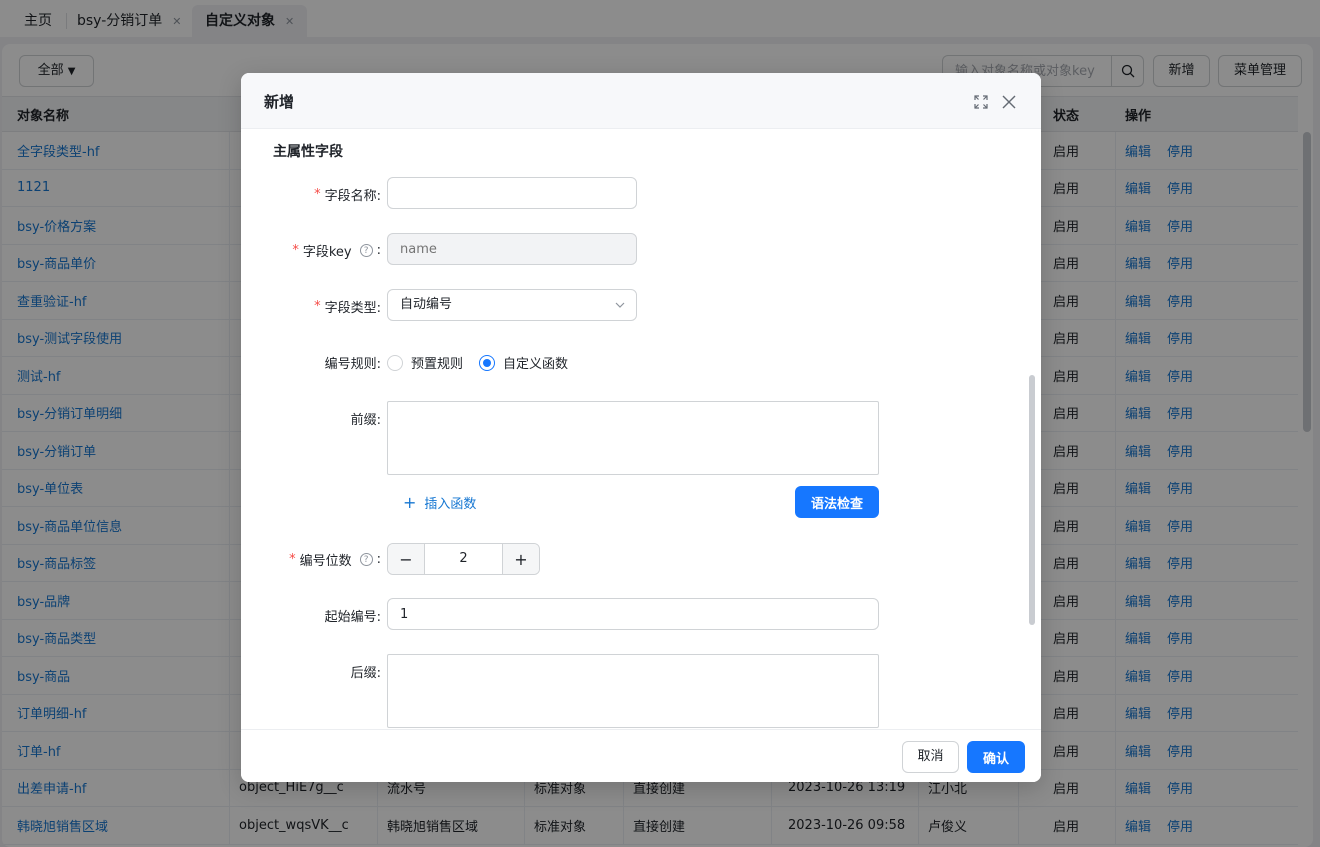 The width and height of the screenshot is (1320, 847). Describe the element at coordinates (426, 304) in the screenshot. I see `select-value: 自动编号` at that location.